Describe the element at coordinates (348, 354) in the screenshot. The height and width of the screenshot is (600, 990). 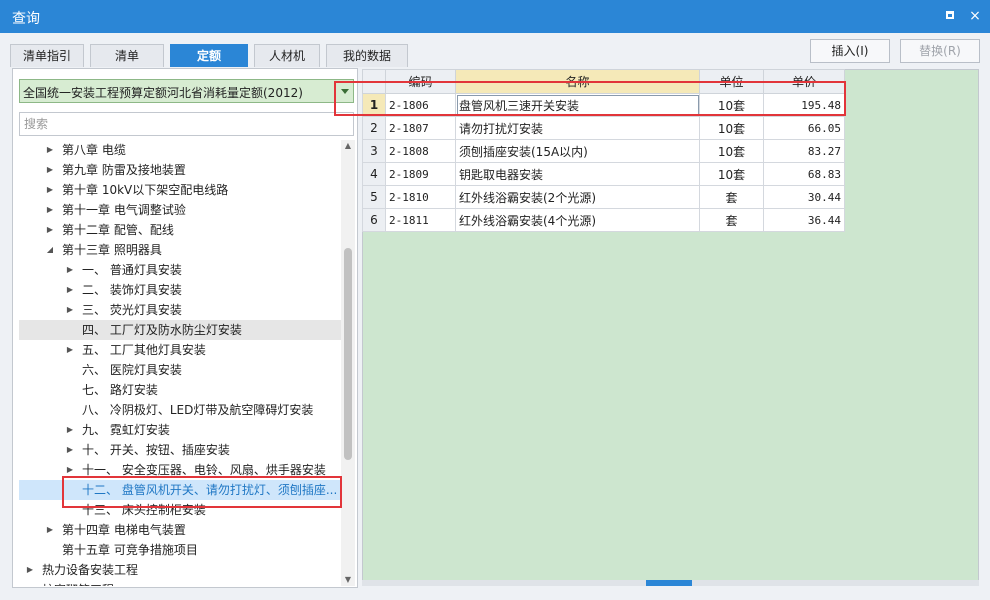
I see `scrollbar-thumb` at that location.